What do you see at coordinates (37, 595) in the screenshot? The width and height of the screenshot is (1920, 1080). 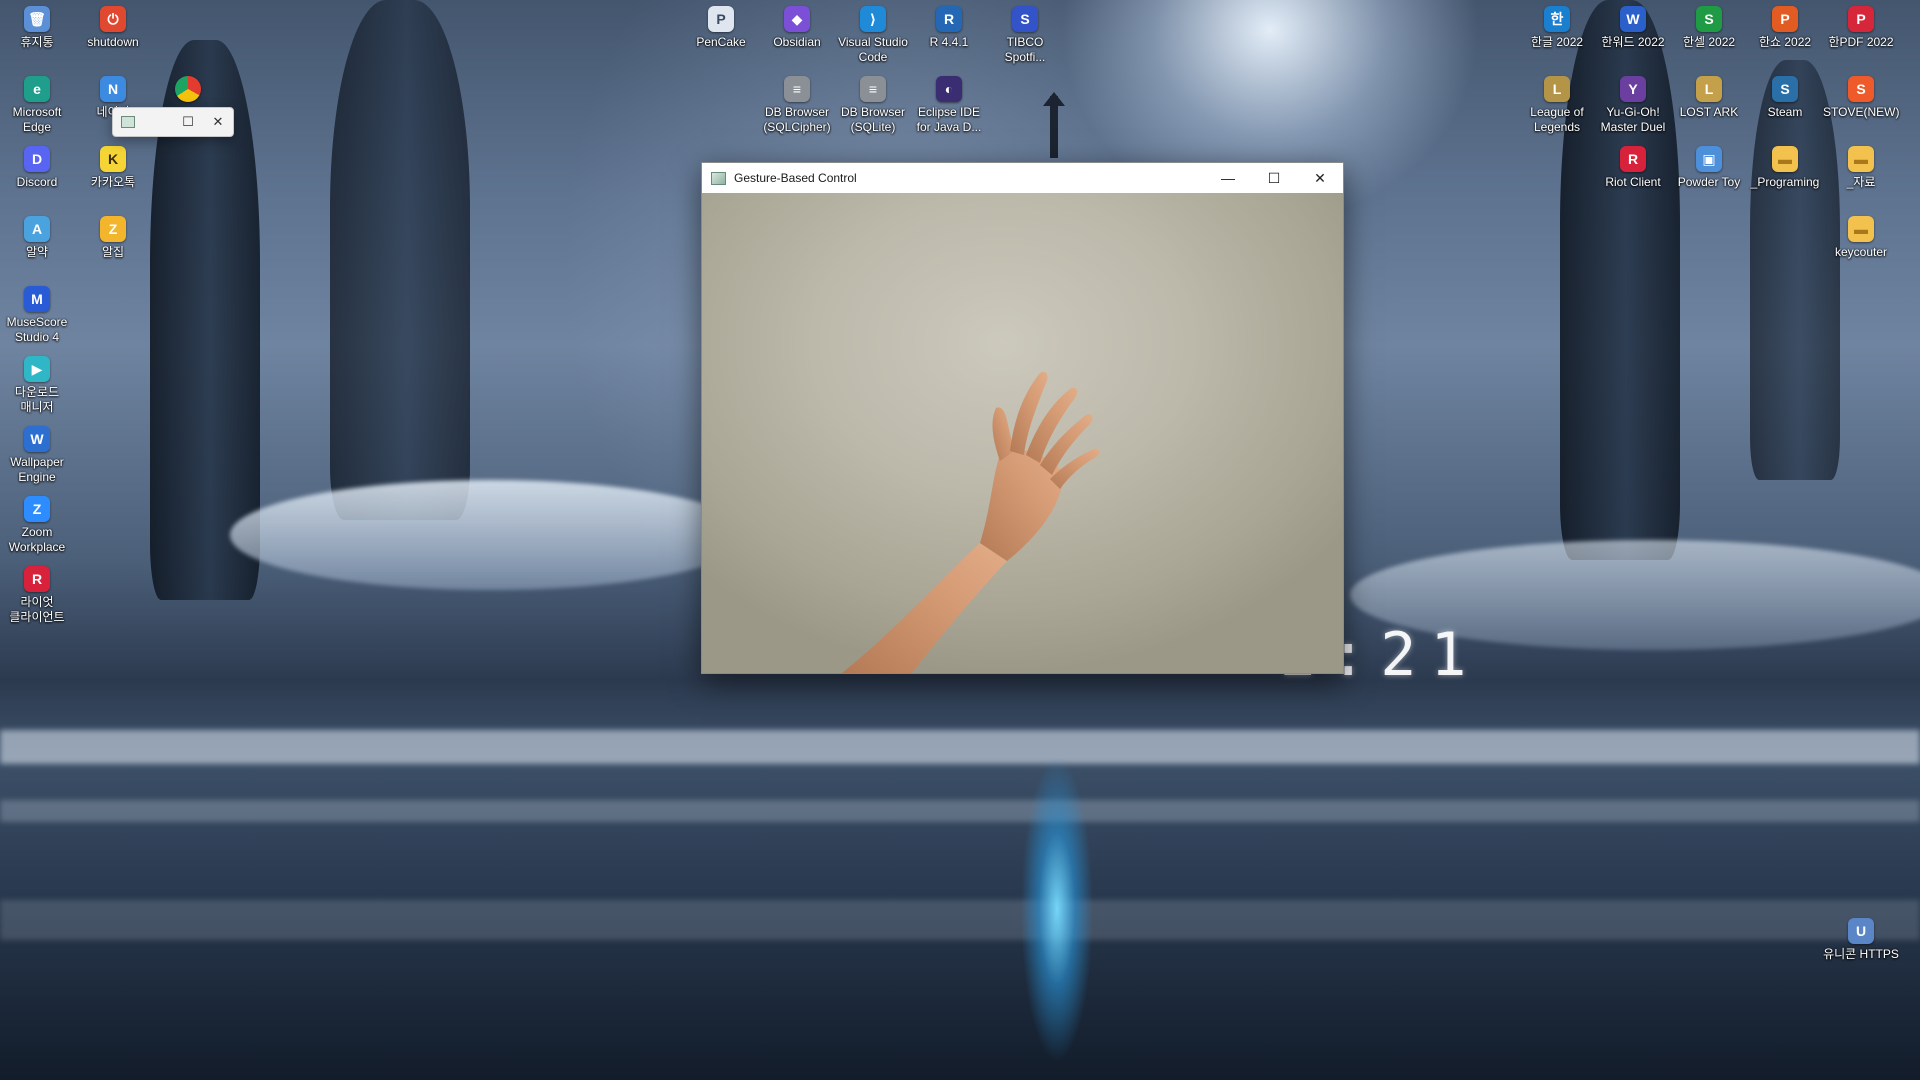 I see `desktop-icon-riot-client-kr: R 라이엇 클라이언트` at bounding box center [37, 595].